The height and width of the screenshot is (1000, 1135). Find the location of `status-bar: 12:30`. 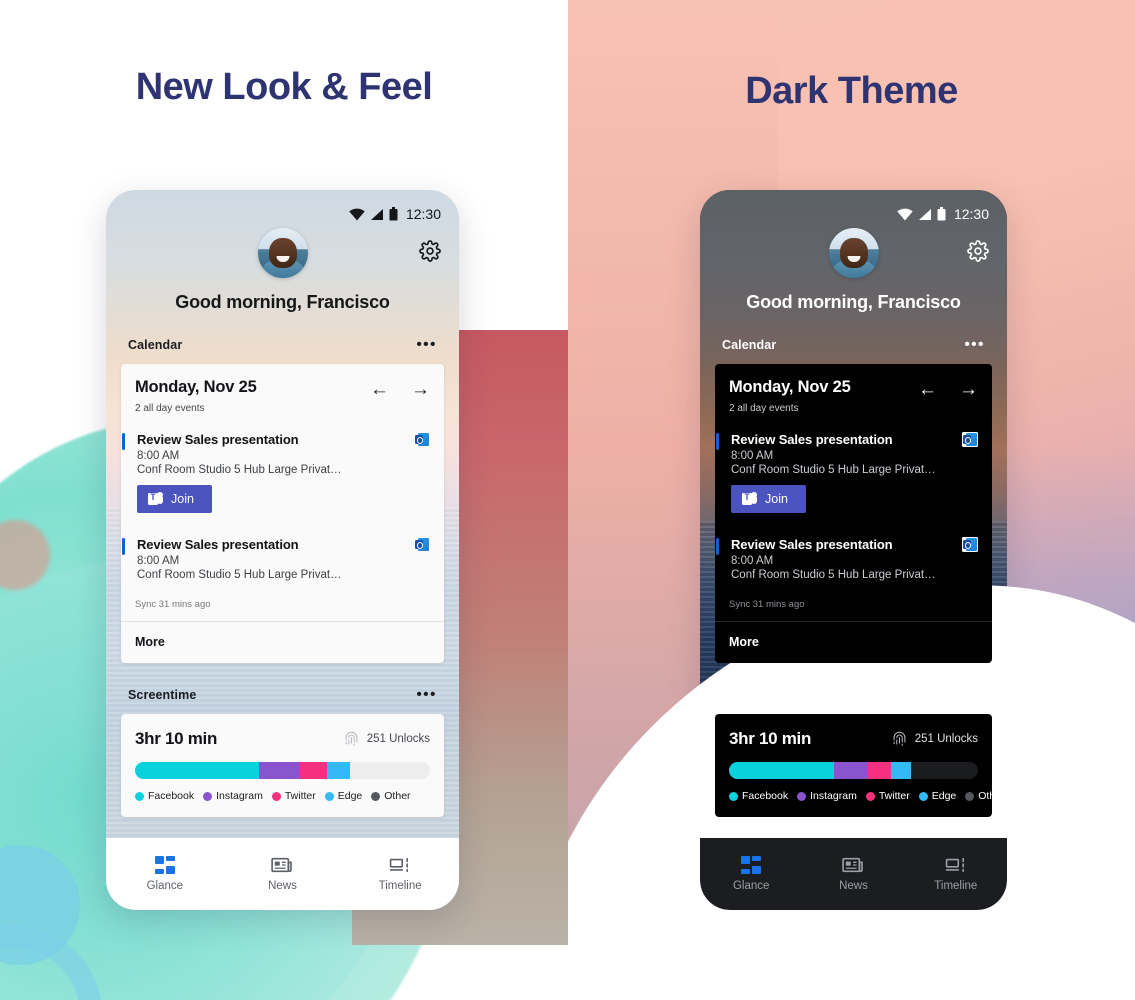

status-bar: 12:30 is located at coordinates (282, 207).